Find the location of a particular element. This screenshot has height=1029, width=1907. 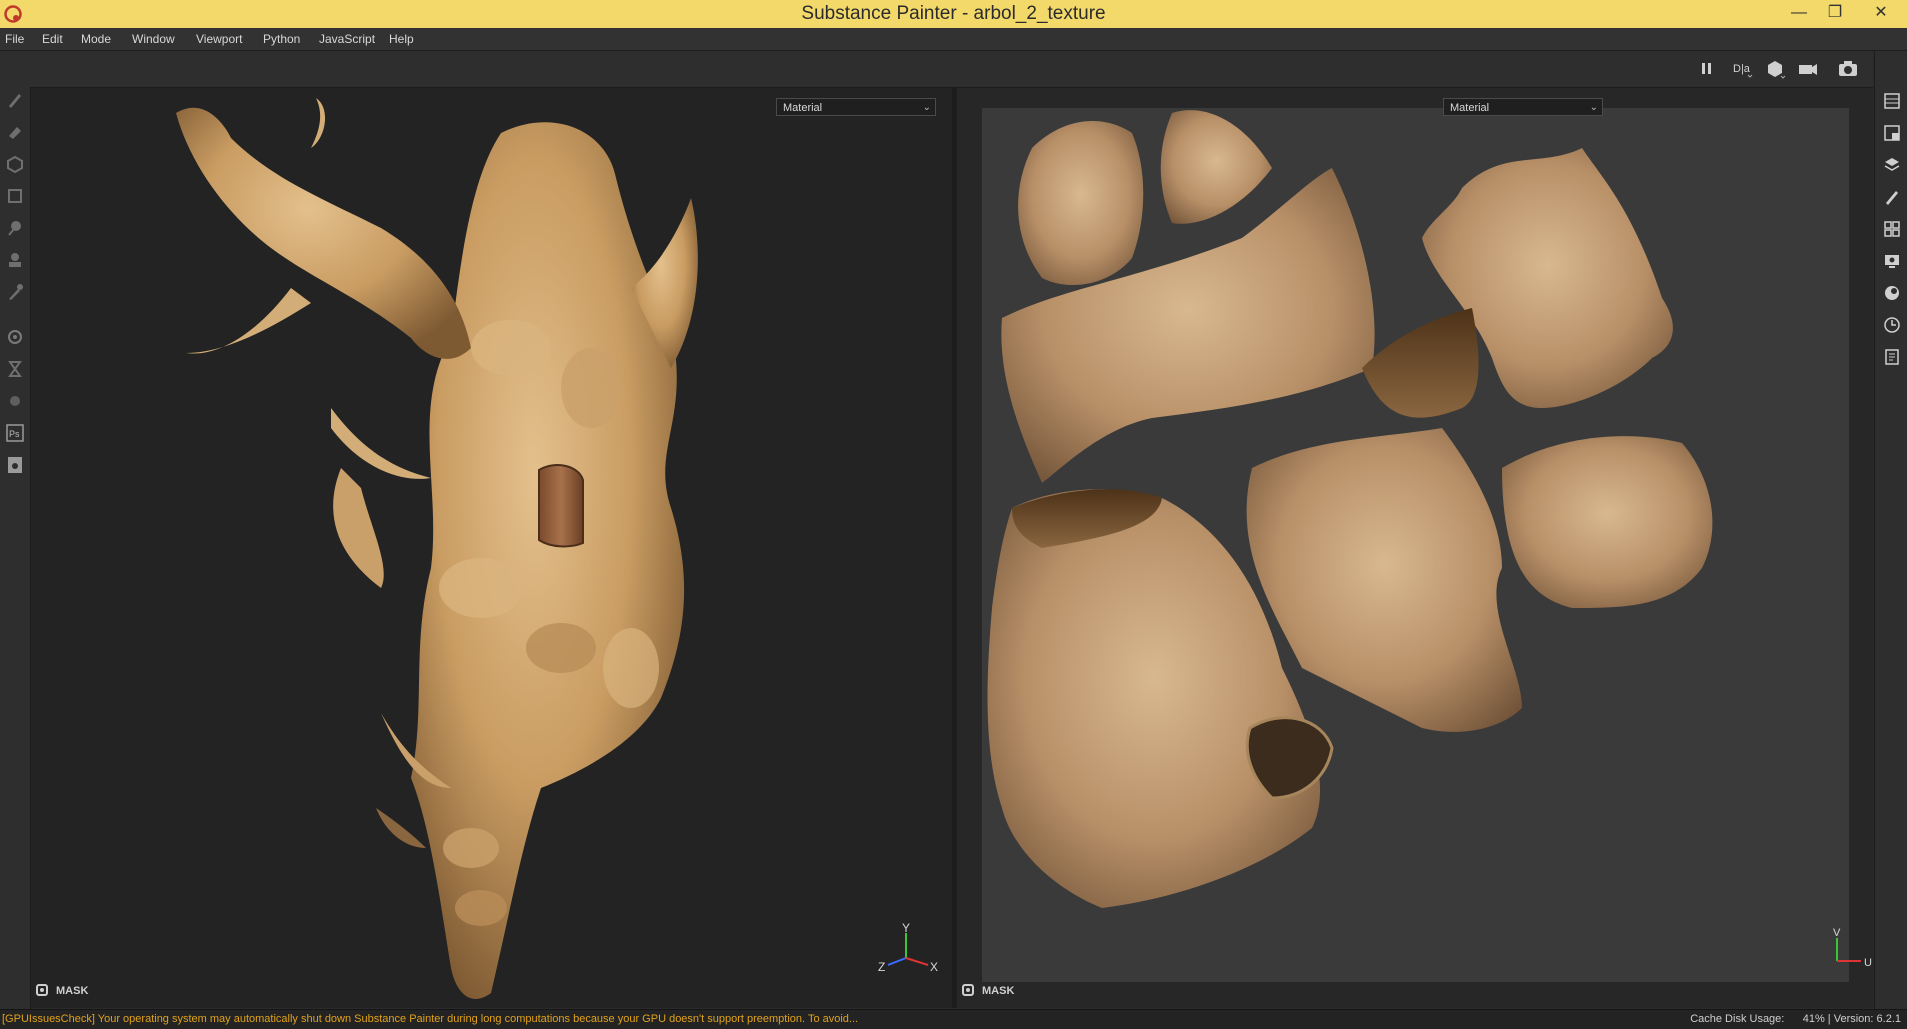

menu-help: Help is located at coordinates (401, 39).